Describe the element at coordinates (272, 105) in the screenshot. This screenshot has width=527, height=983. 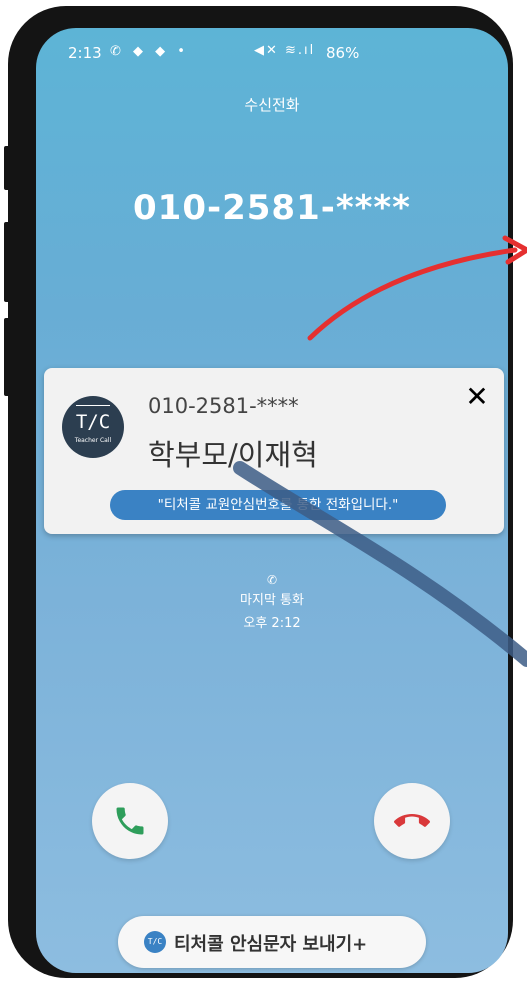
I see `incoming-call-label: 수신전화` at that location.